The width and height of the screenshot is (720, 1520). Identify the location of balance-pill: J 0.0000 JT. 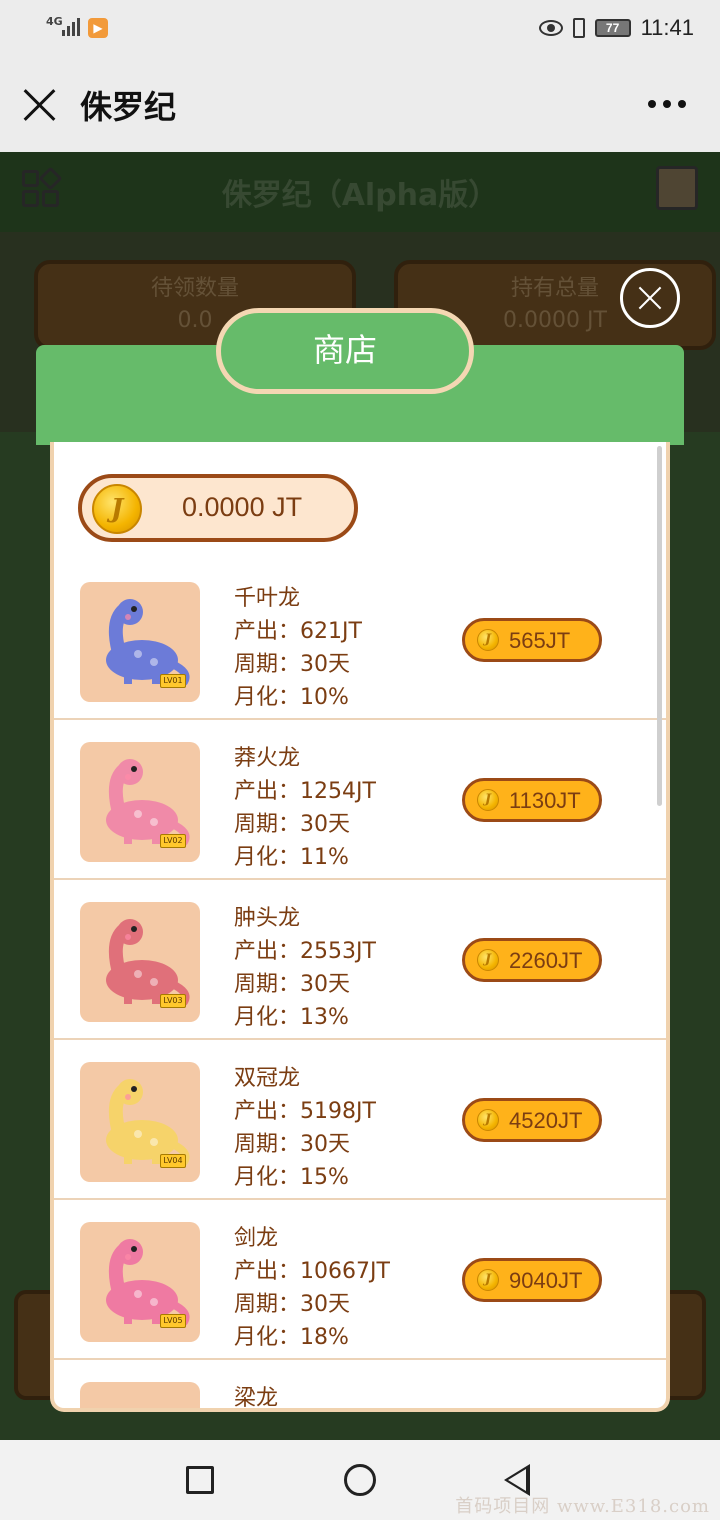
(218, 508).